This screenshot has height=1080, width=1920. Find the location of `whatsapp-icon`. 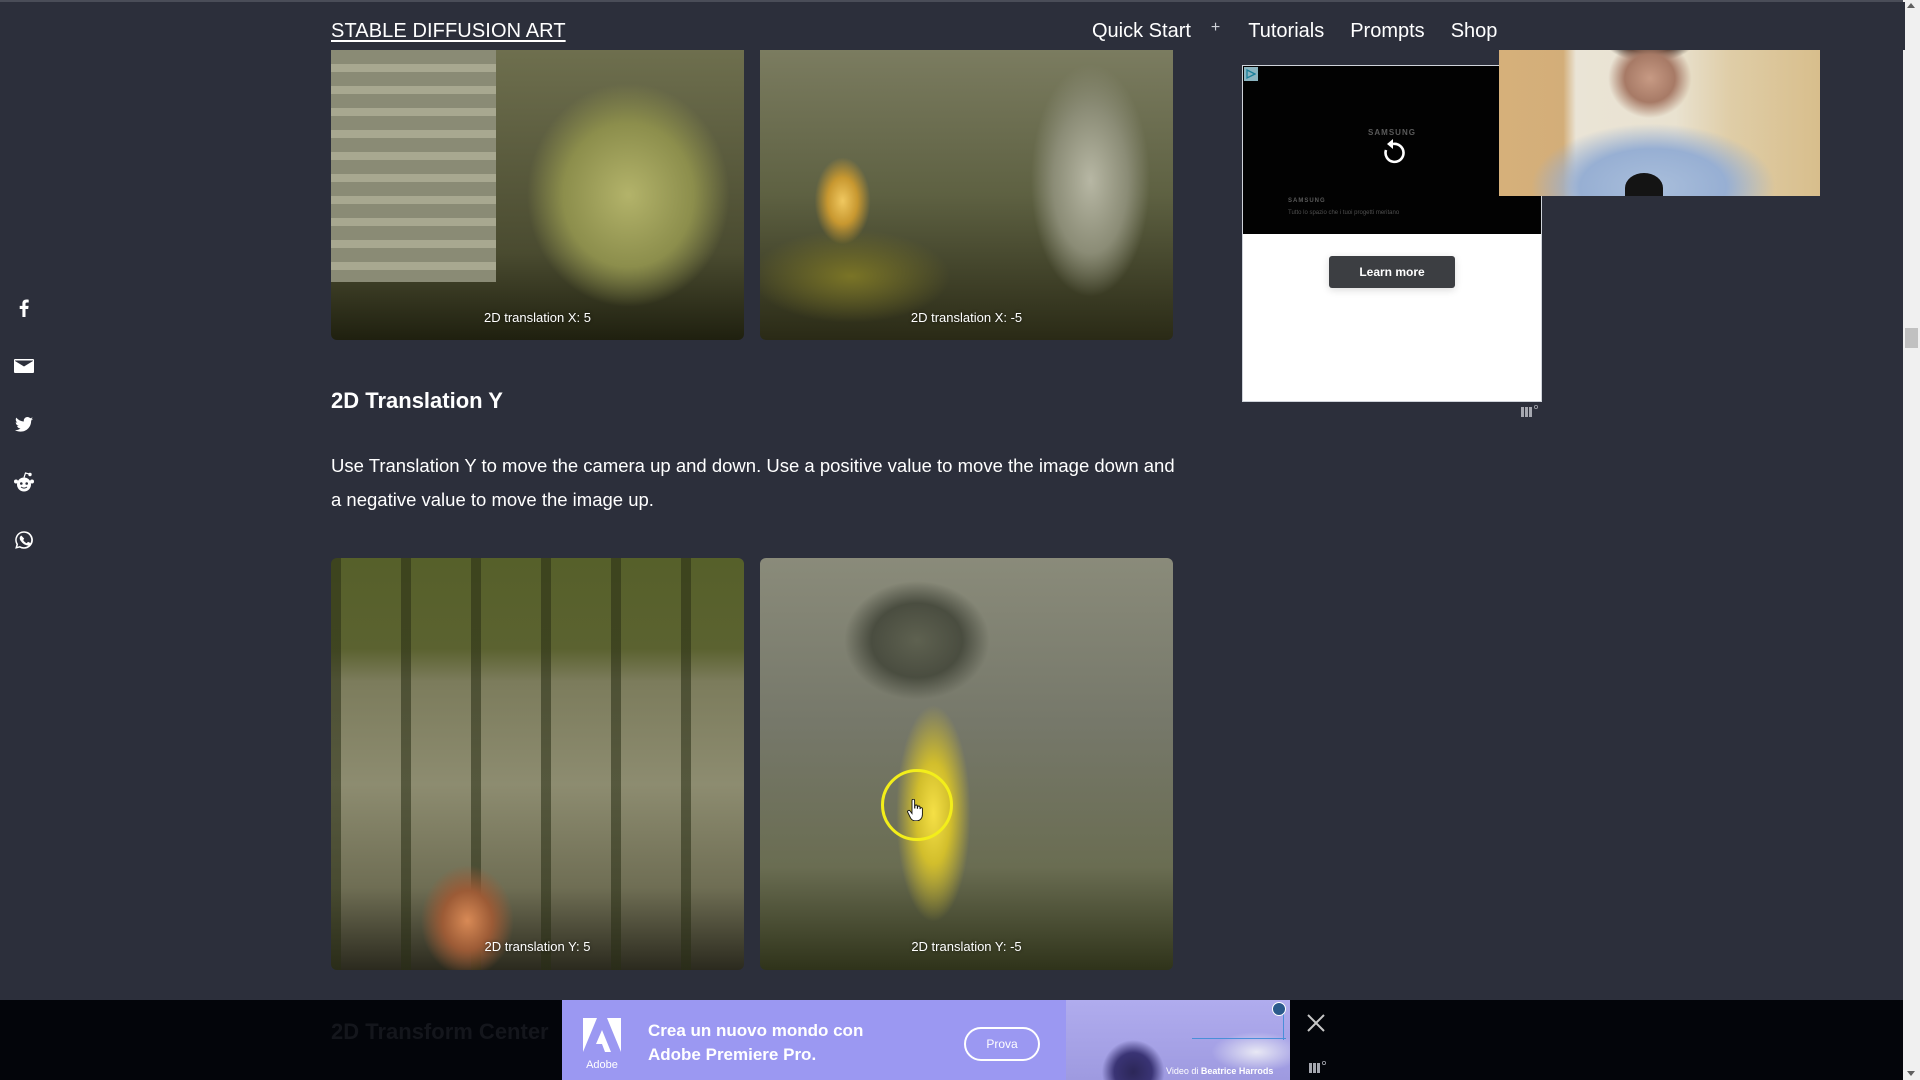

whatsapp-icon is located at coordinates (24, 540).